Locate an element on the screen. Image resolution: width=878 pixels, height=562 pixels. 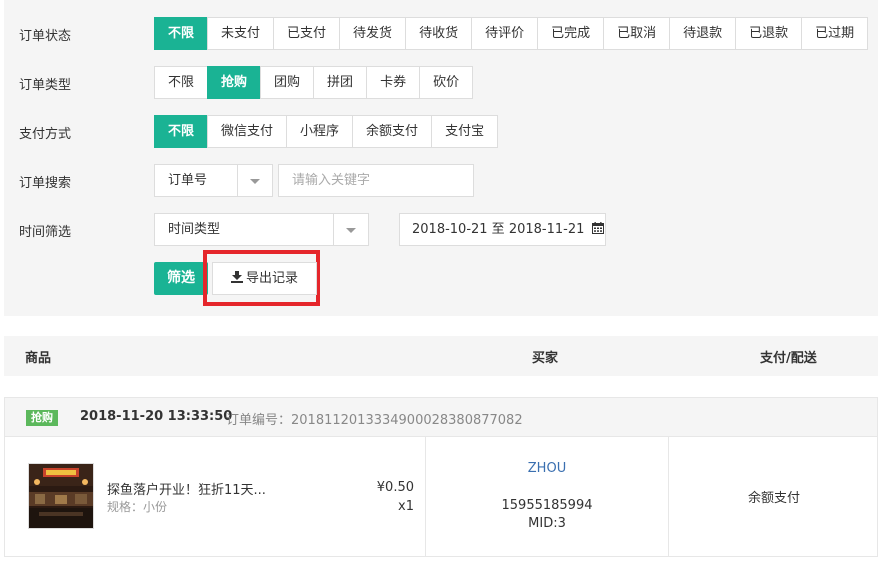
filter-button: 筛选 is located at coordinates (181, 278).